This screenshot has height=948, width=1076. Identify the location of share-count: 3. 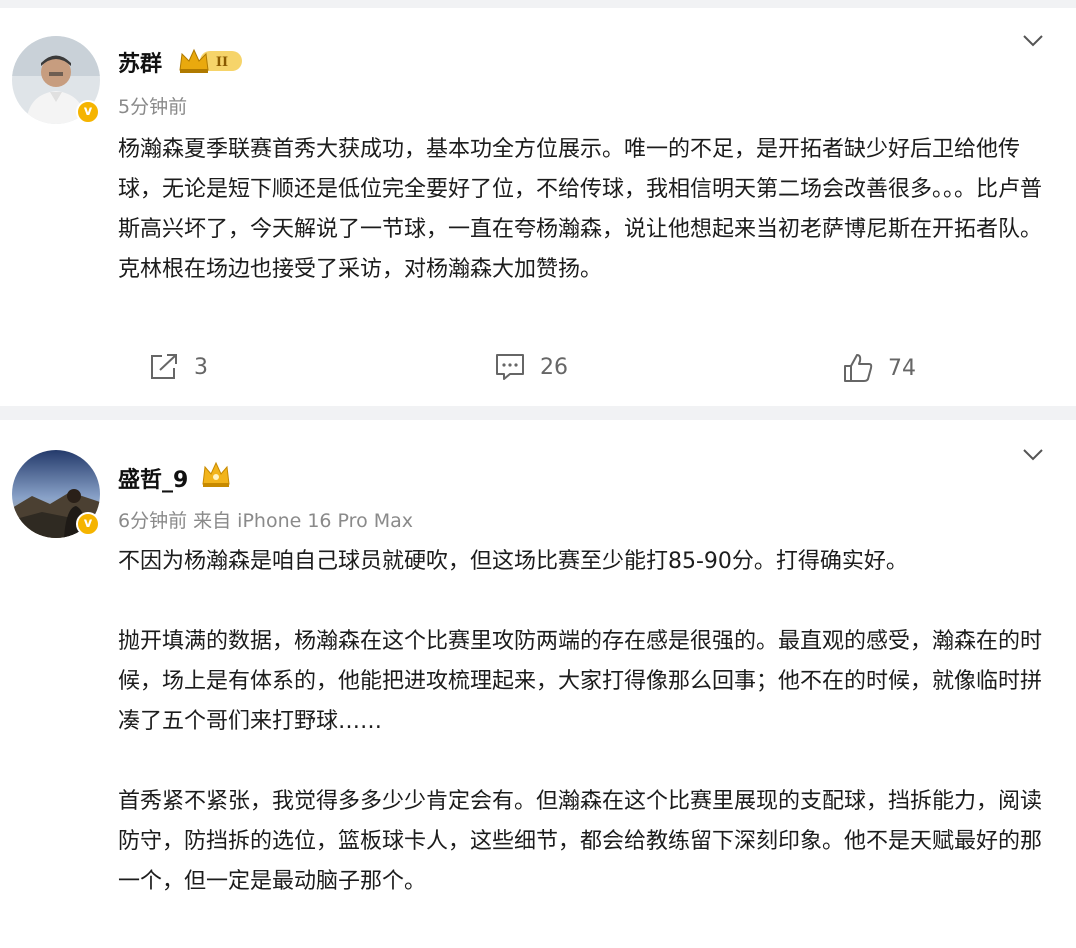
(201, 367).